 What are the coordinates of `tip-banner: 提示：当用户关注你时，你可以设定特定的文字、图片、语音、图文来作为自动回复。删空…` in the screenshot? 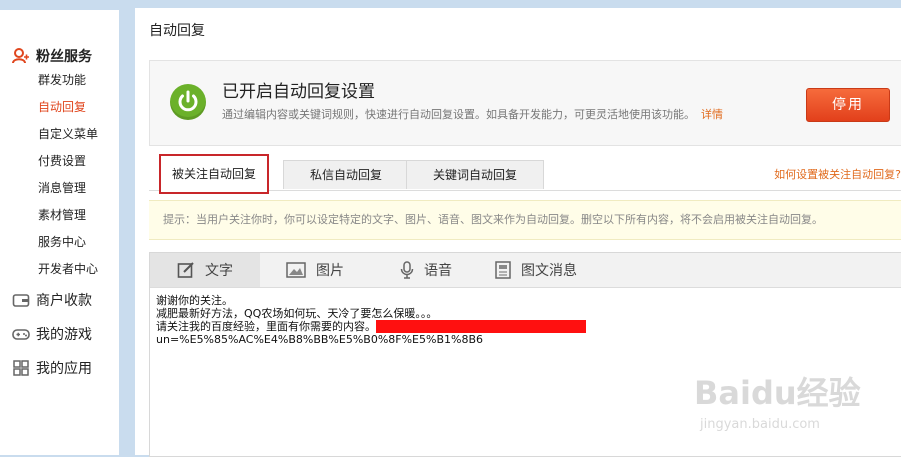 It's located at (525, 220).